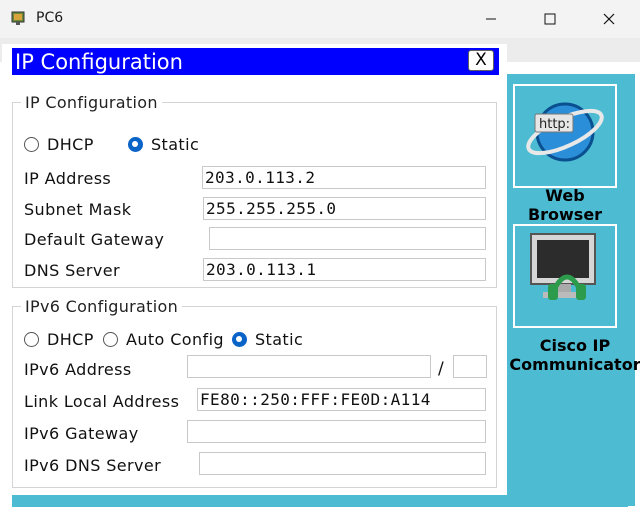  I want to click on default-gateway-field, so click(347, 238).